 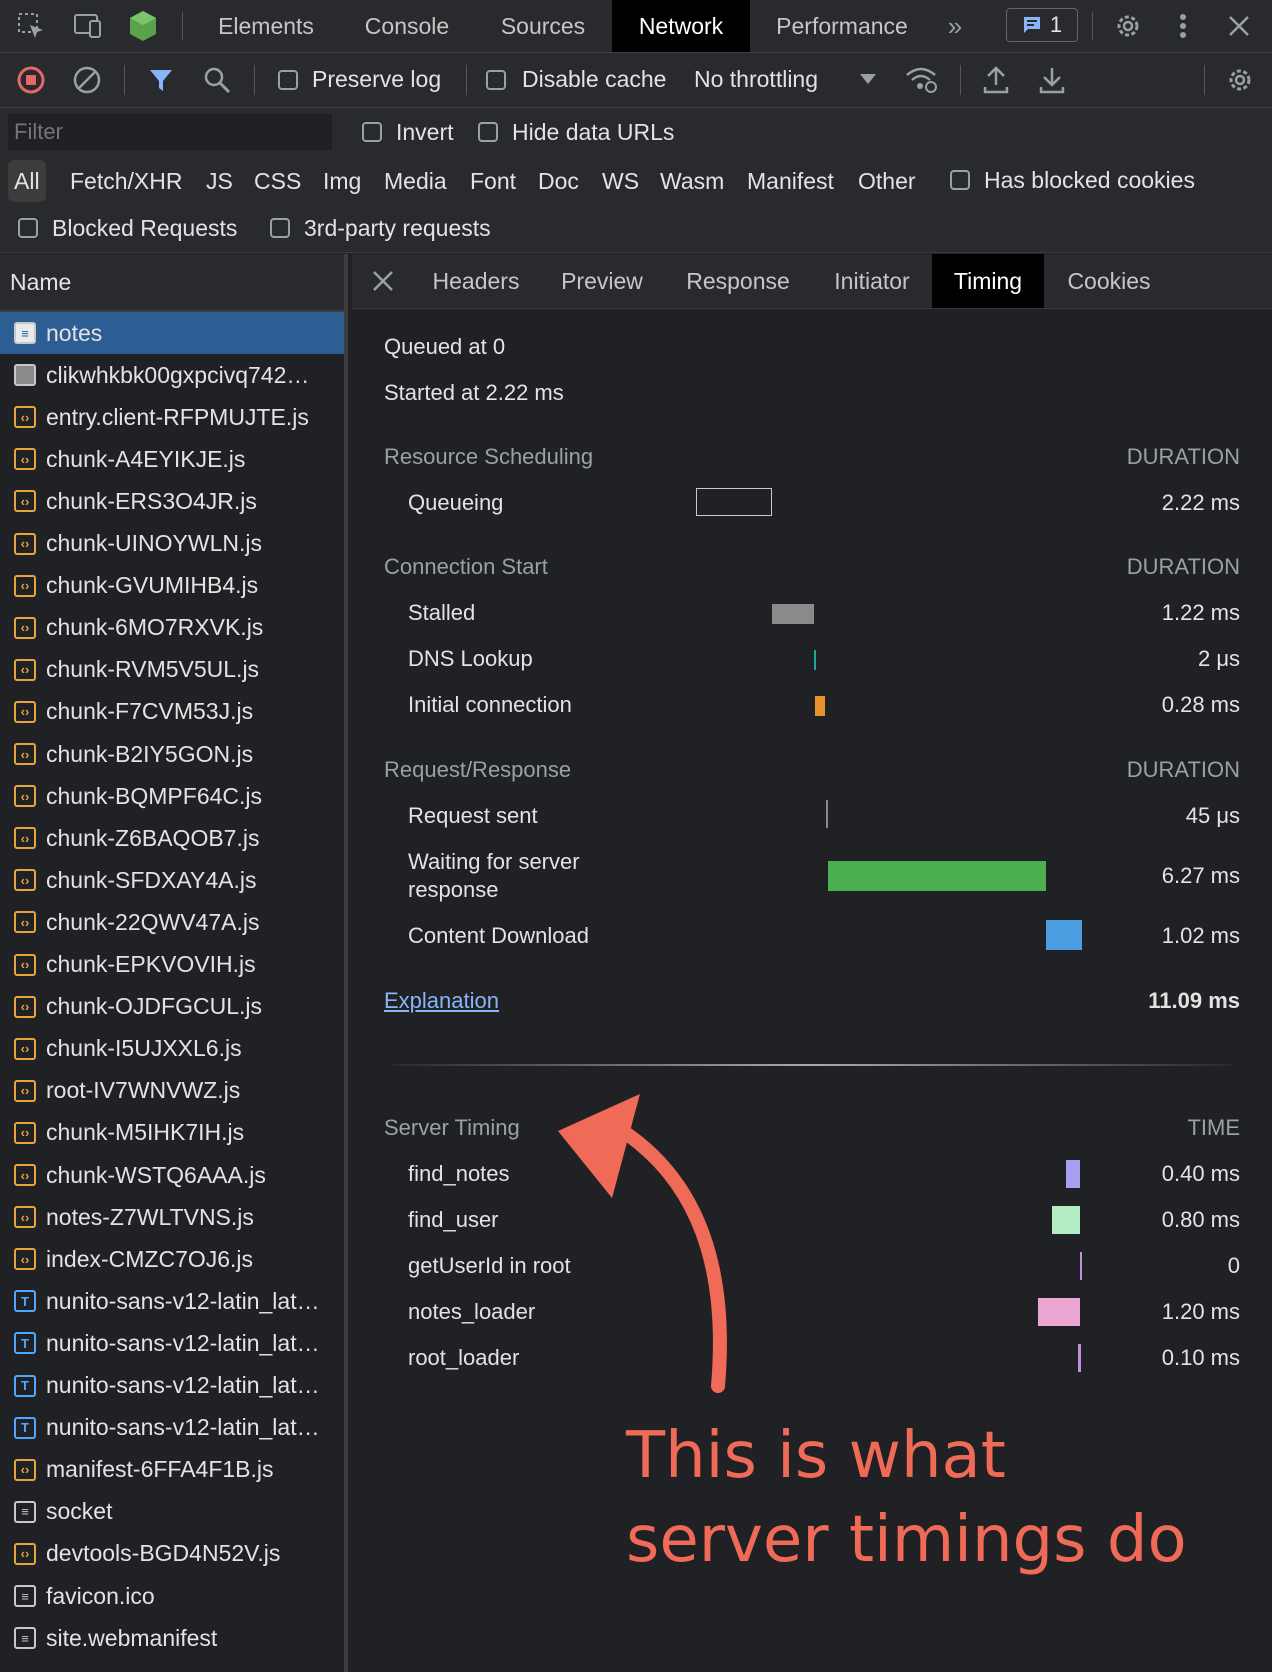 What do you see at coordinates (219, 181) in the screenshot?
I see `filter-type-js: JS` at bounding box center [219, 181].